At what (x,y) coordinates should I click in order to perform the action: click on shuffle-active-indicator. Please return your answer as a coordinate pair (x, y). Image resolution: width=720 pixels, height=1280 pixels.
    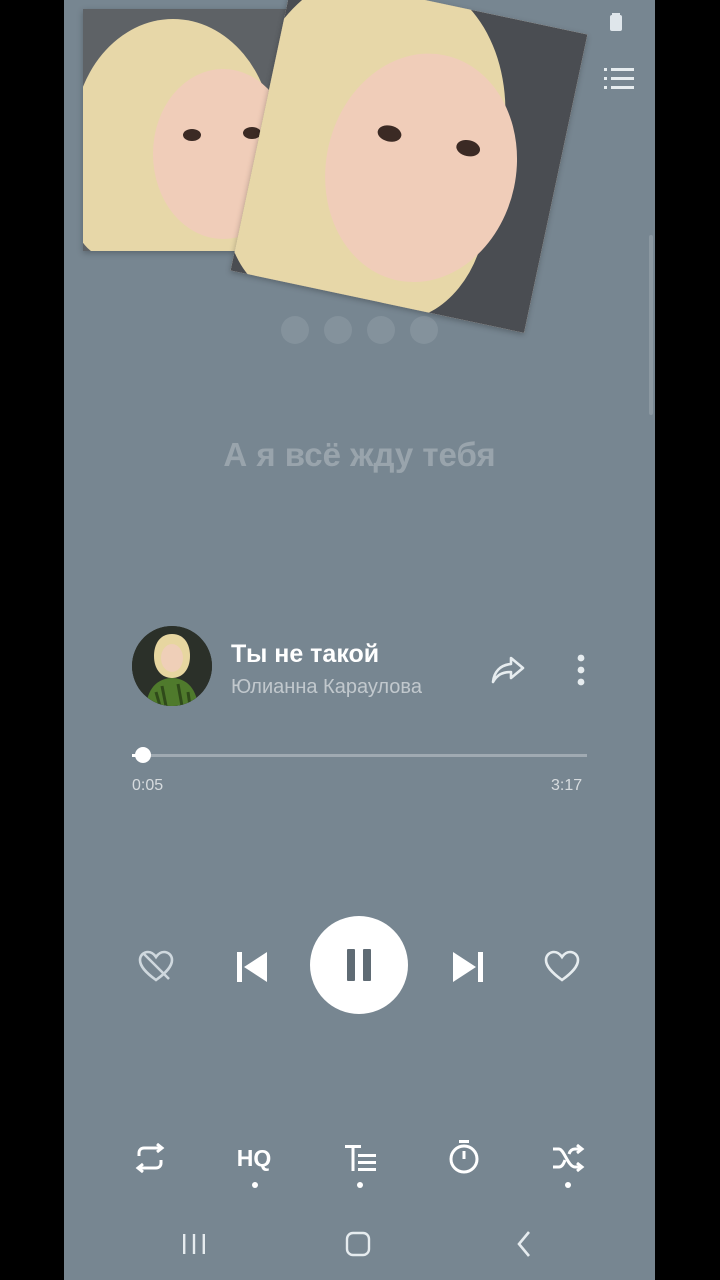
    Looking at the image, I should click on (568, 1185).